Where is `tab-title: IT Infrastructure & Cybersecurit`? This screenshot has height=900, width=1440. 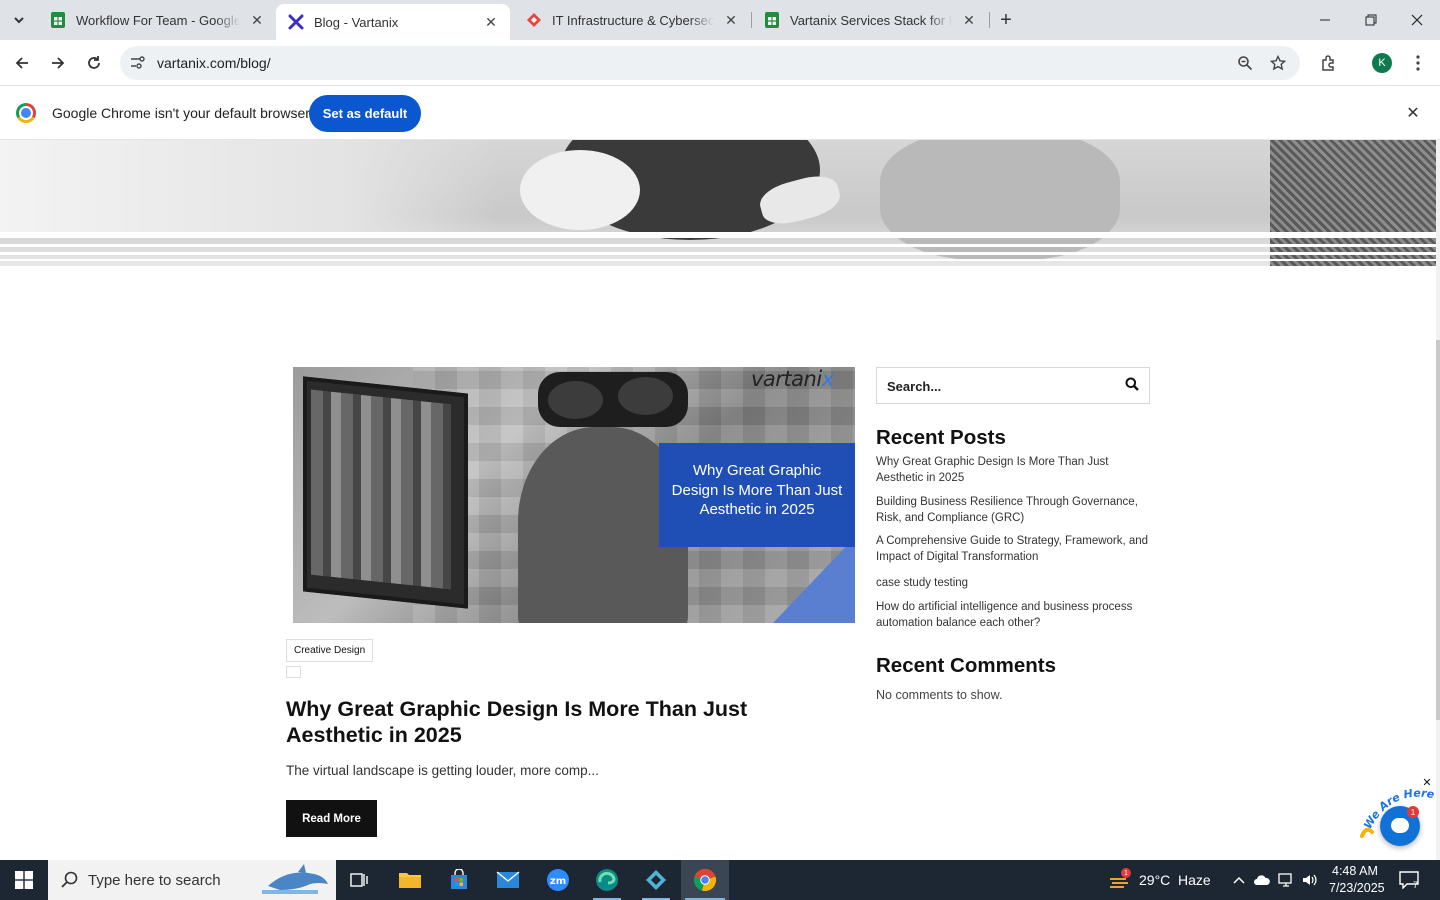
tab-title: IT Infrastructure & Cybersecurit is located at coordinates (633, 20).